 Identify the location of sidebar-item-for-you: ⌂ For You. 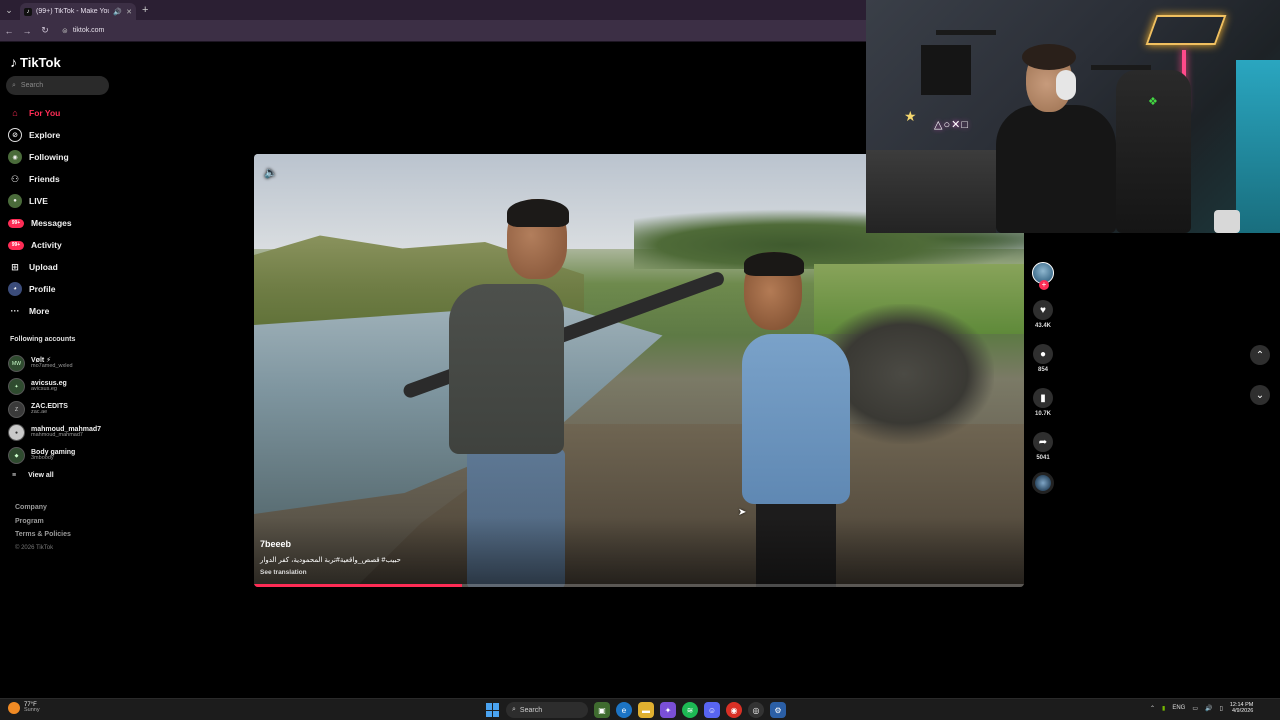
(63, 113).